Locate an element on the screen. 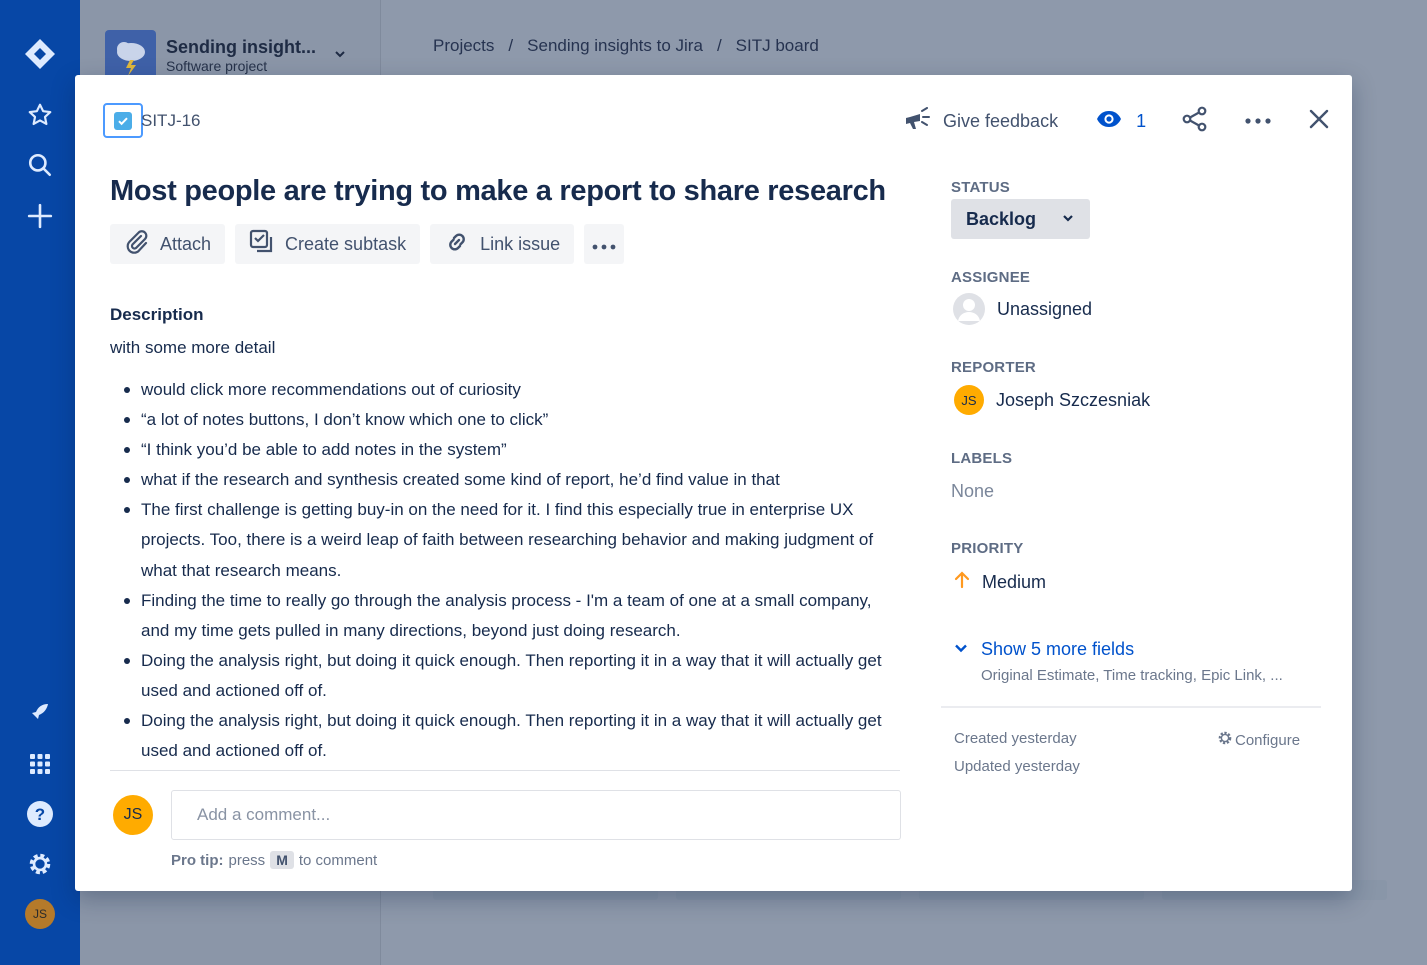  project-avatar is located at coordinates (130, 55).